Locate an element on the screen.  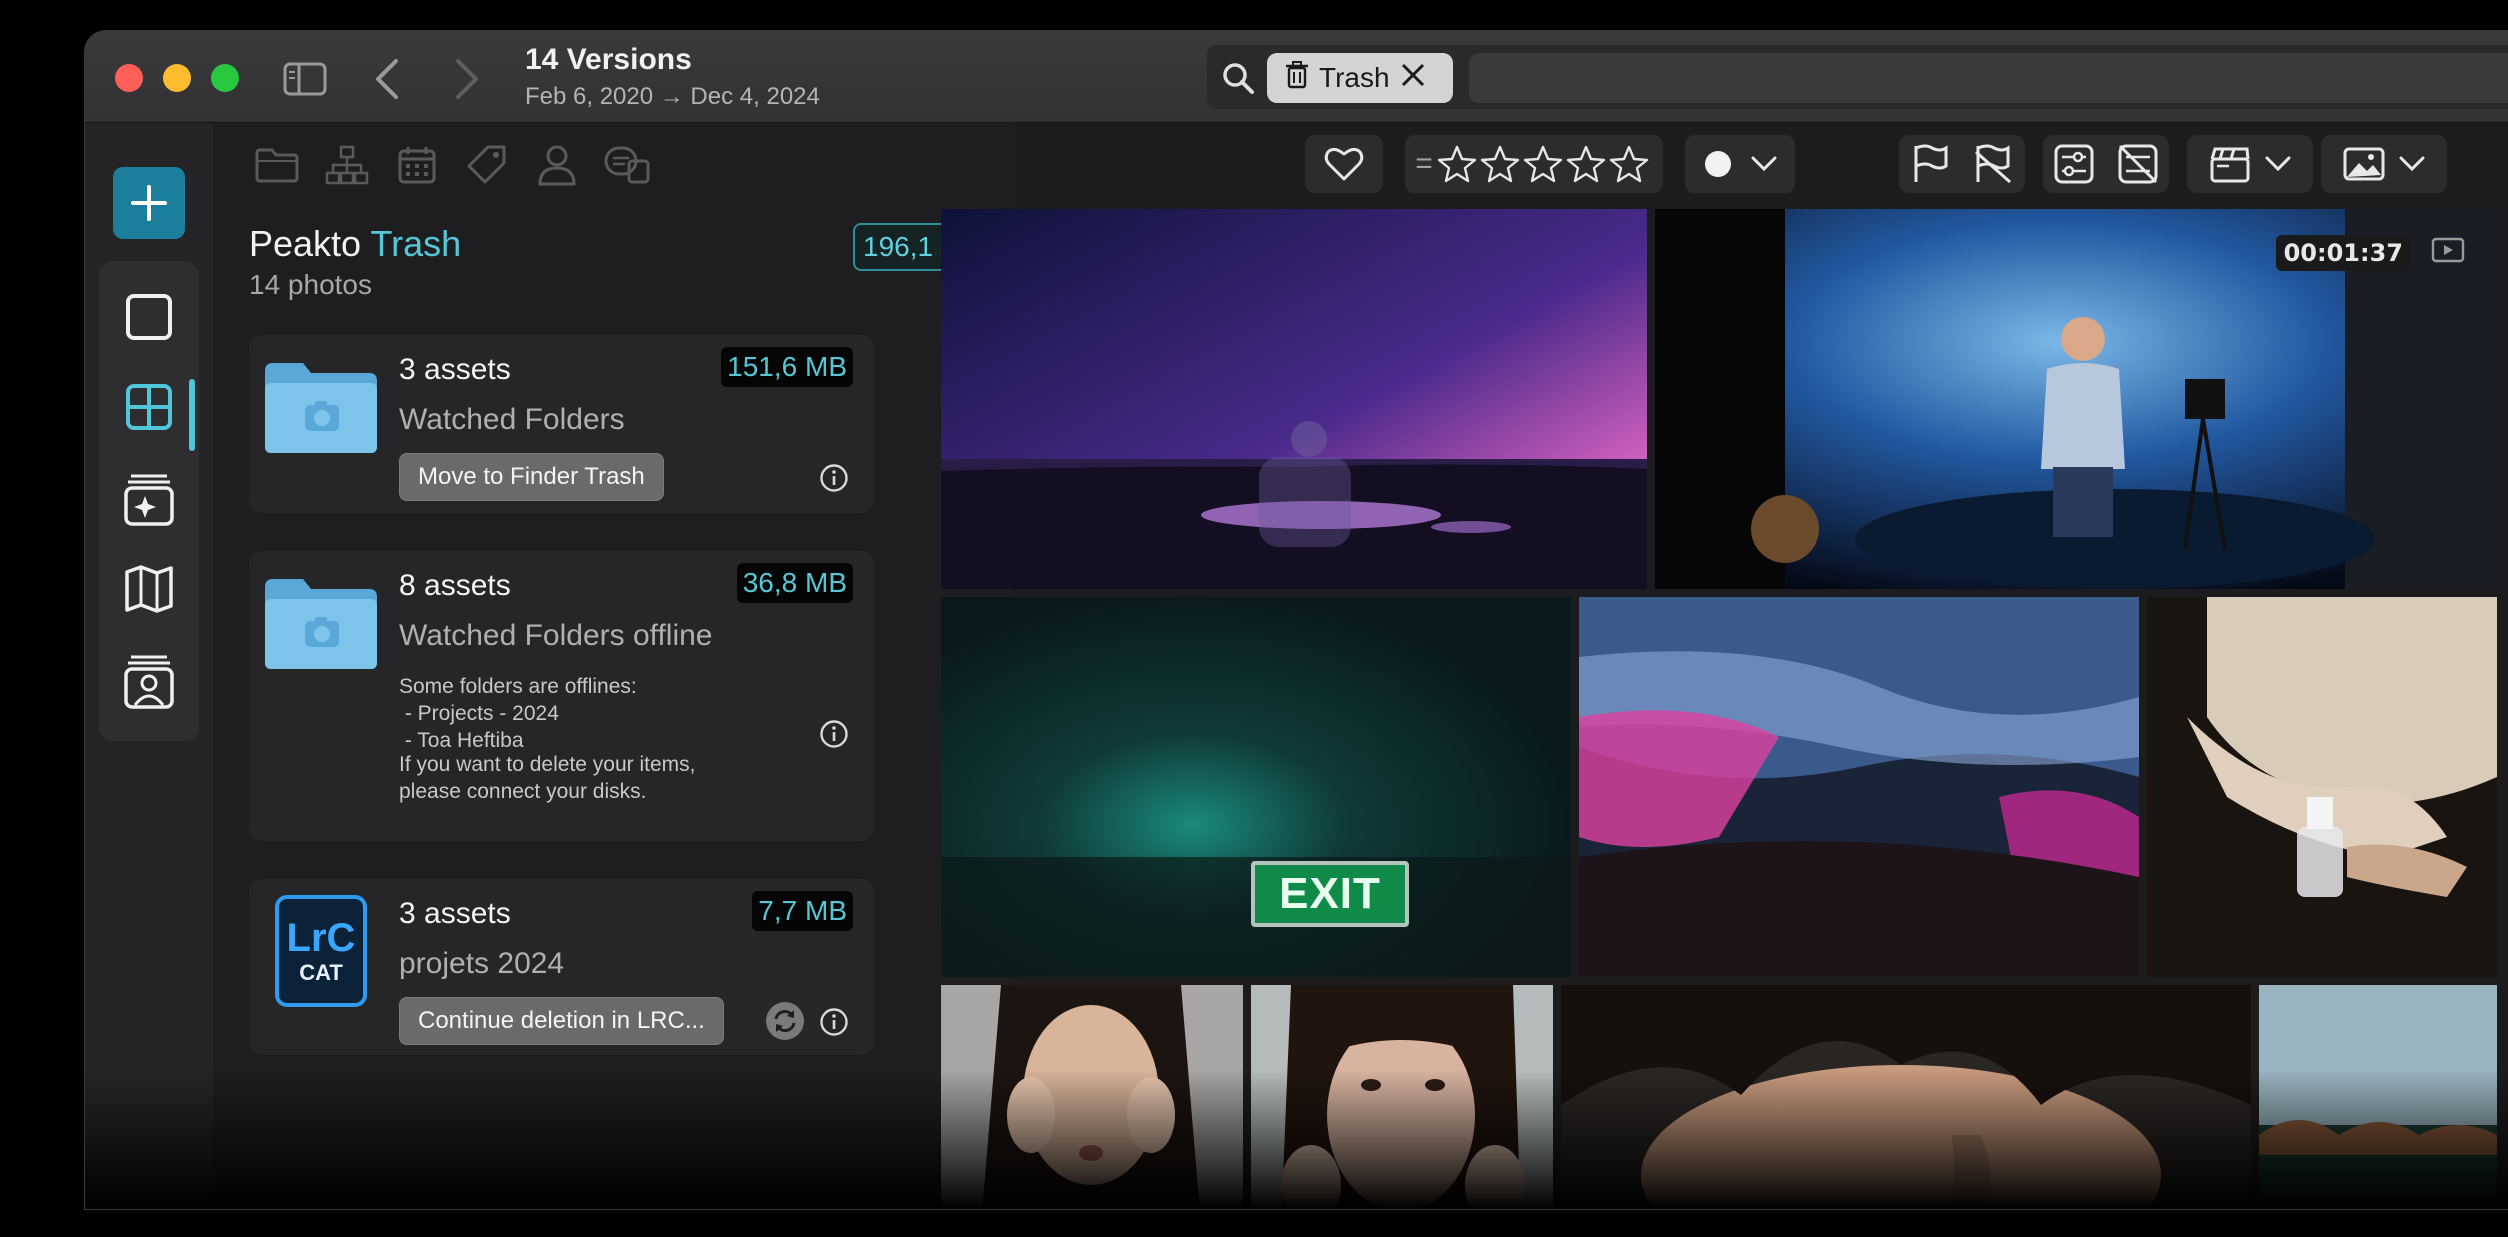
hierarchy-filter-icon is located at coordinates (347, 165).